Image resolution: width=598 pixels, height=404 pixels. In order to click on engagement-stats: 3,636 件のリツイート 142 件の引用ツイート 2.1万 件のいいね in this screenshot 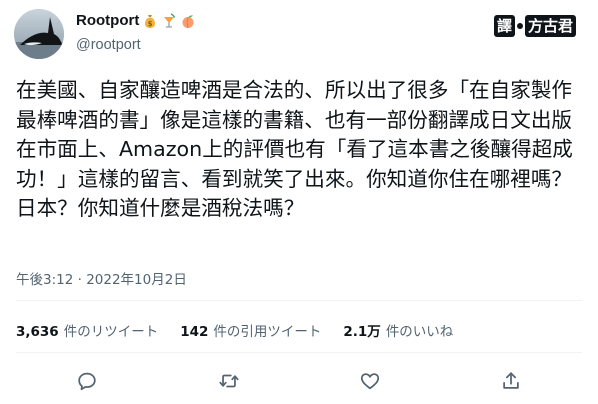, I will do `click(234, 330)`.